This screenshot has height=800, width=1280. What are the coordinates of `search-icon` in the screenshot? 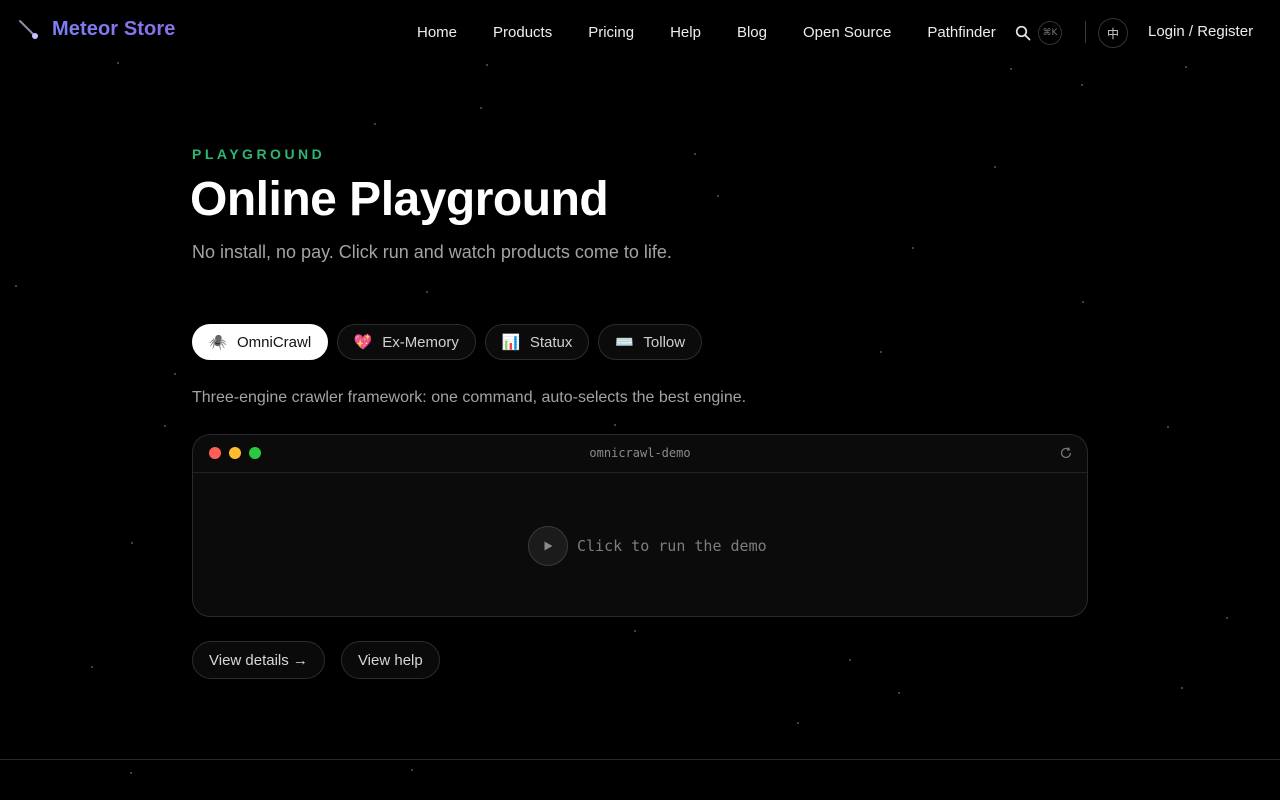 It's located at (1023, 33).